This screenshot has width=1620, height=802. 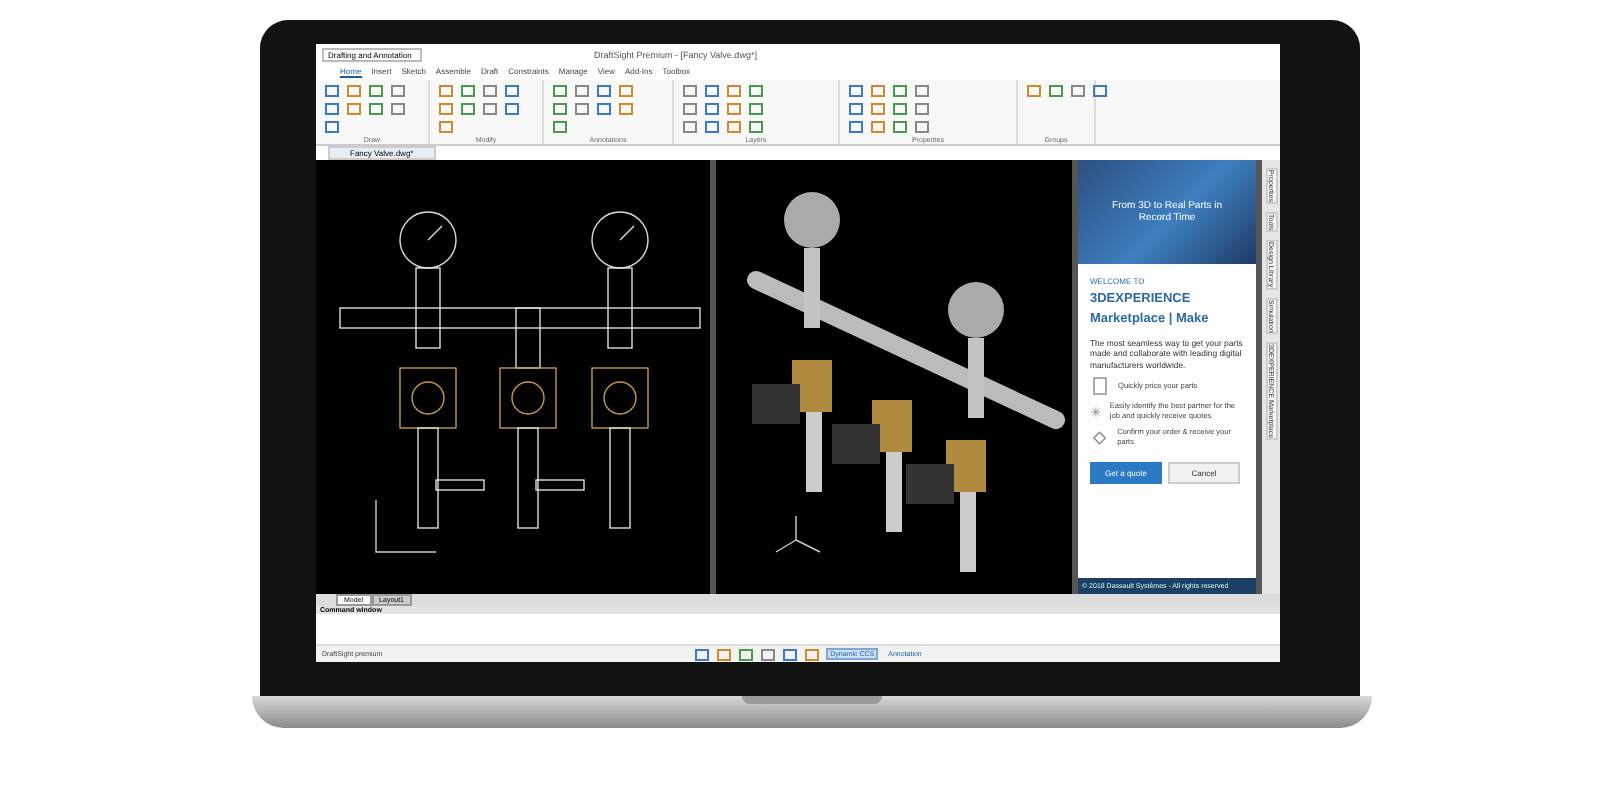 I want to click on order-icon, so click(x=1100, y=438).